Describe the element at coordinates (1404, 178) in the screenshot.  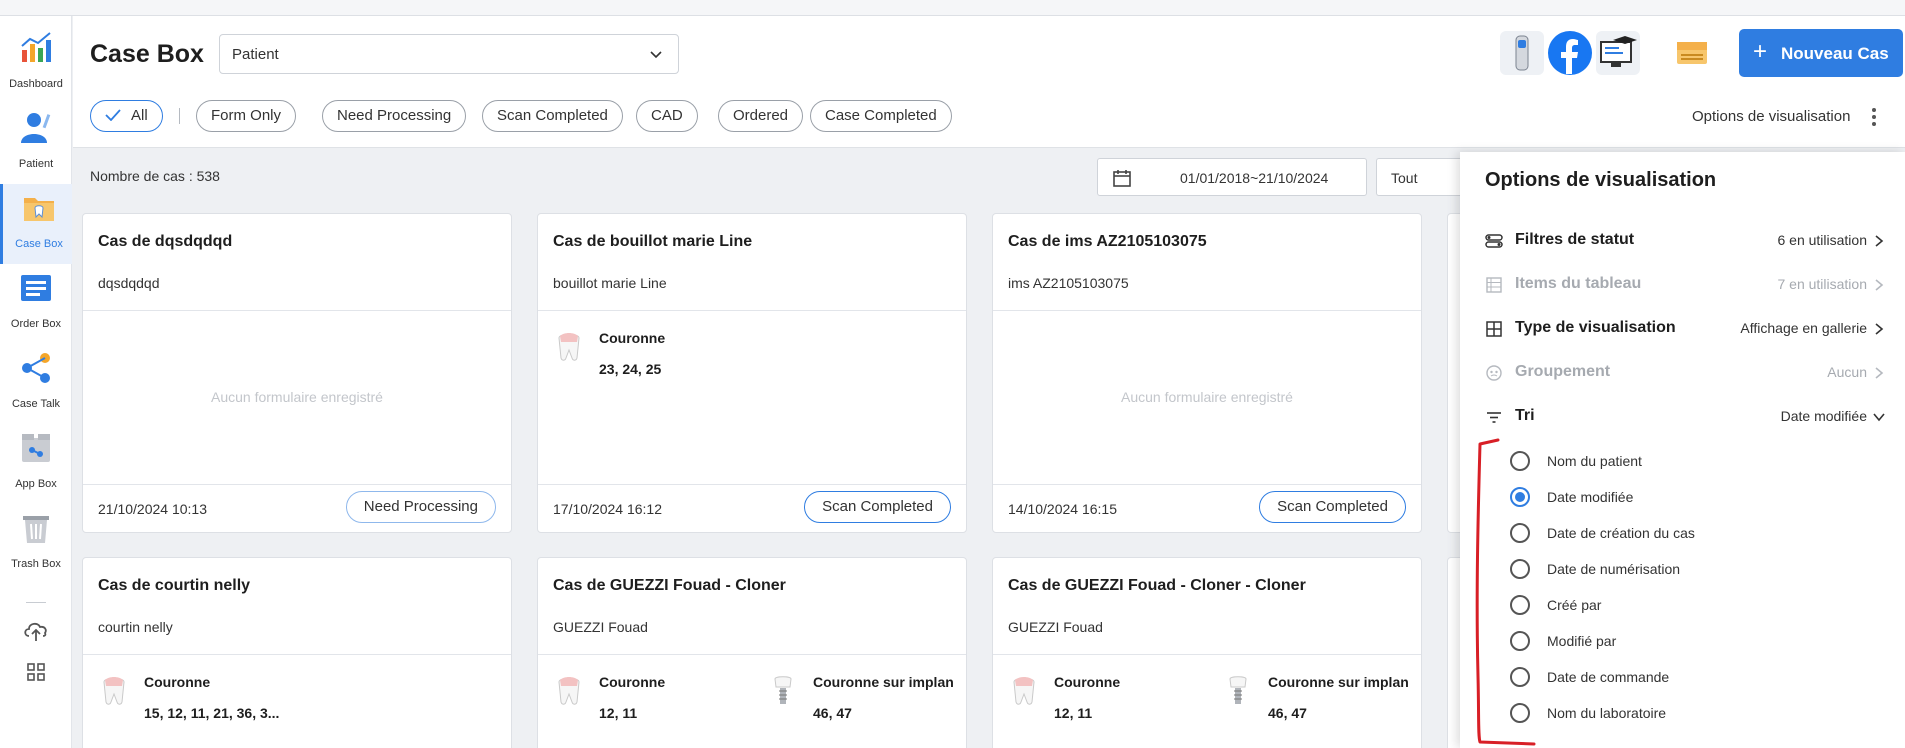
I see `filter-select-value: Tout` at that location.